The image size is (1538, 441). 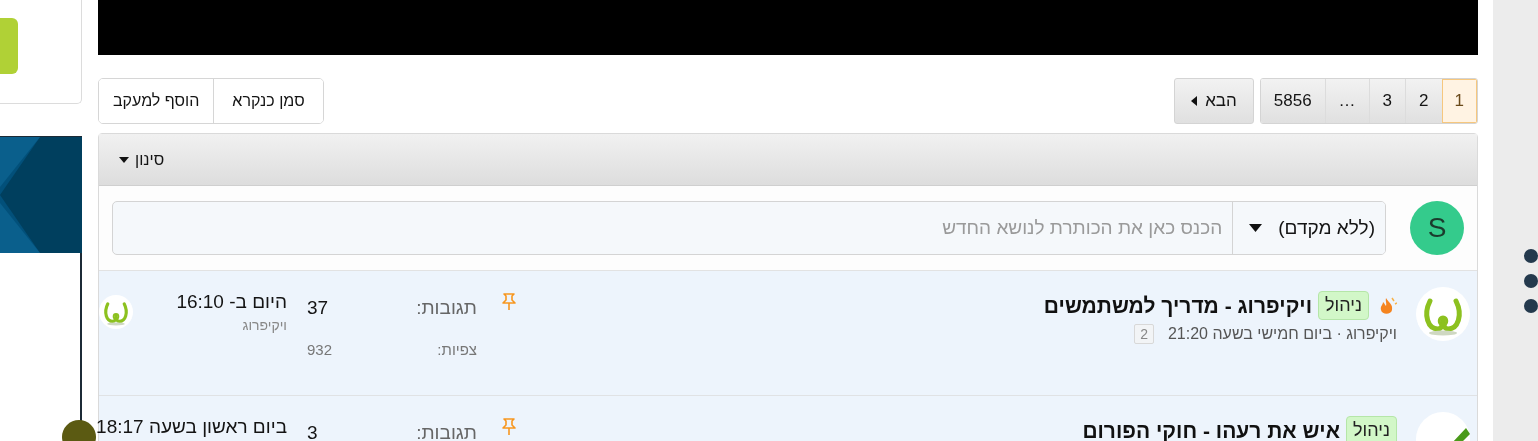 What do you see at coordinates (749, 228) in the screenshot?
I see `title-input-field: (ללא מקדם) הכנס כאן את הכותרת לנושא החדש` at bounding box center [749, 228].